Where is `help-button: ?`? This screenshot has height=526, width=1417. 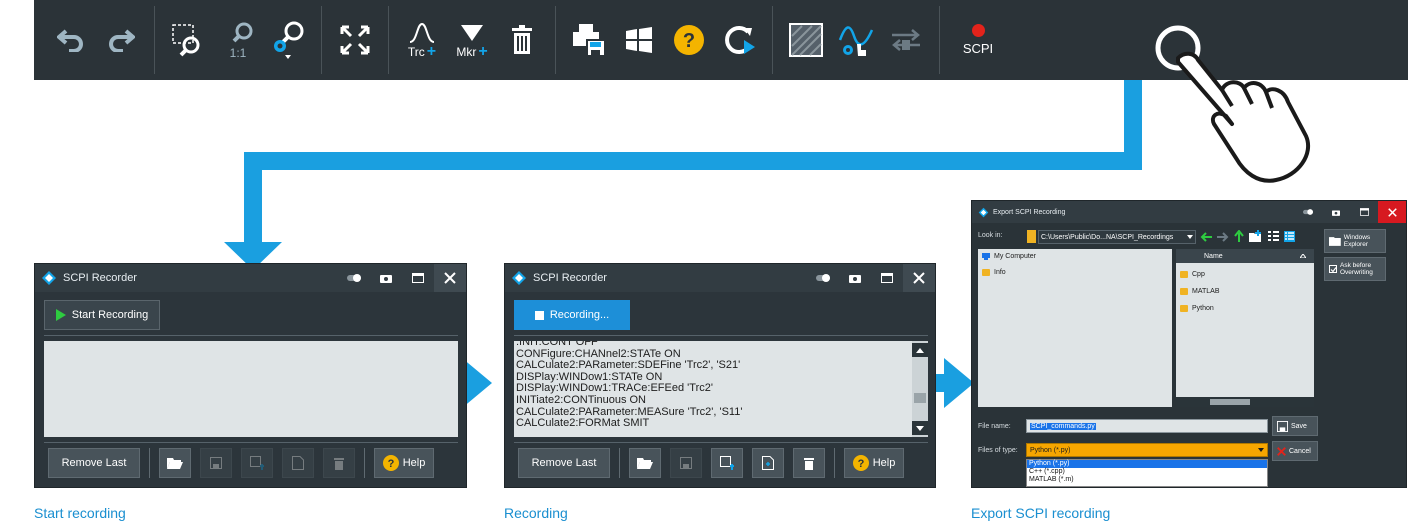
help-button: ? is located at coordinates (689, 40).